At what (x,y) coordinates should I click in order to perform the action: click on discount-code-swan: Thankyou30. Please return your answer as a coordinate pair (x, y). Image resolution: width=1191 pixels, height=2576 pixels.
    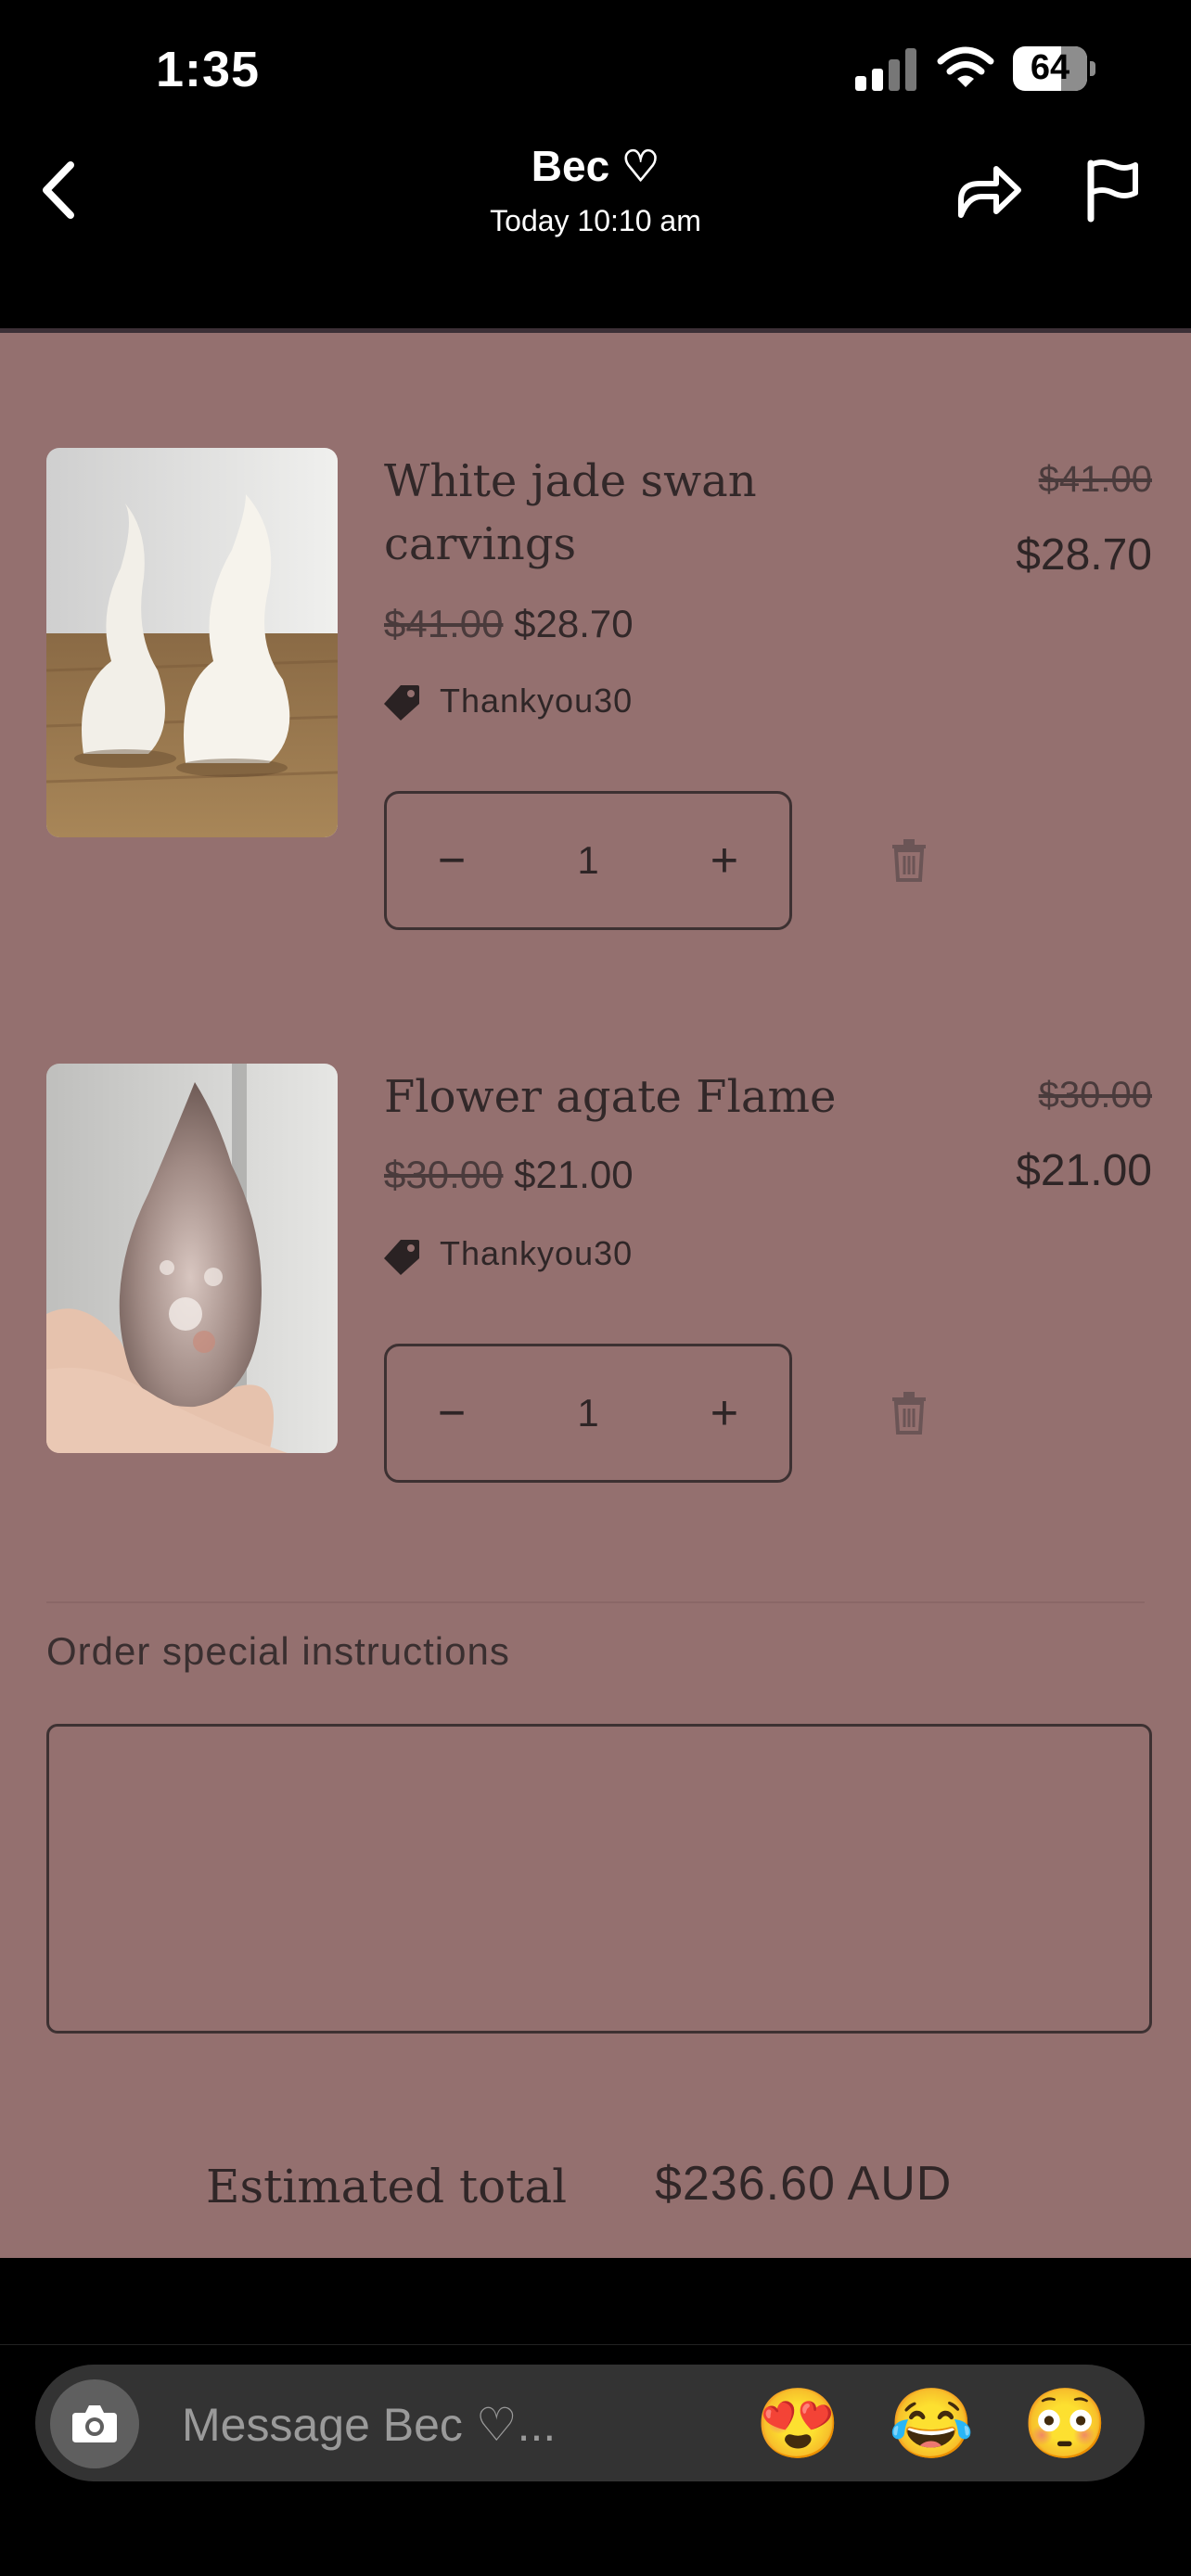
    Looking at the image, I should click on (537, 701).